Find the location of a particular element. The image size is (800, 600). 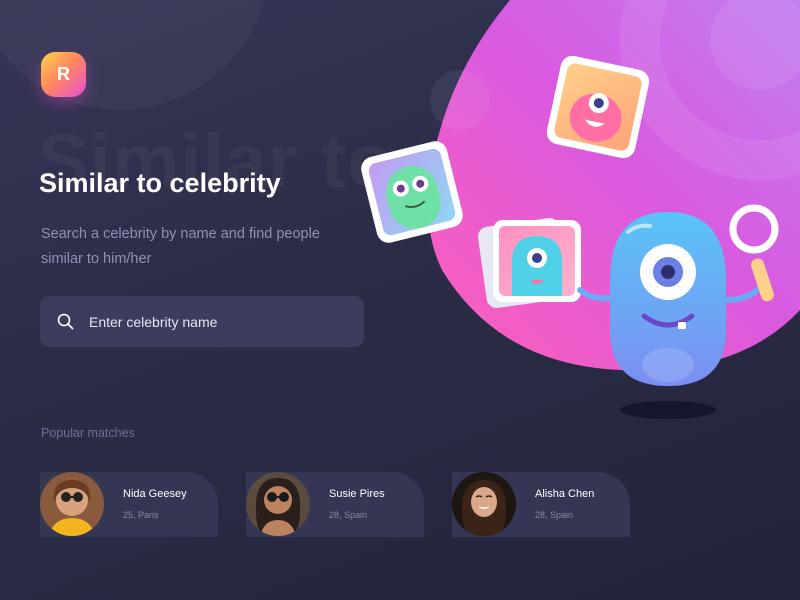

match-name: Susie Pires is located at coordinates (357, 494).